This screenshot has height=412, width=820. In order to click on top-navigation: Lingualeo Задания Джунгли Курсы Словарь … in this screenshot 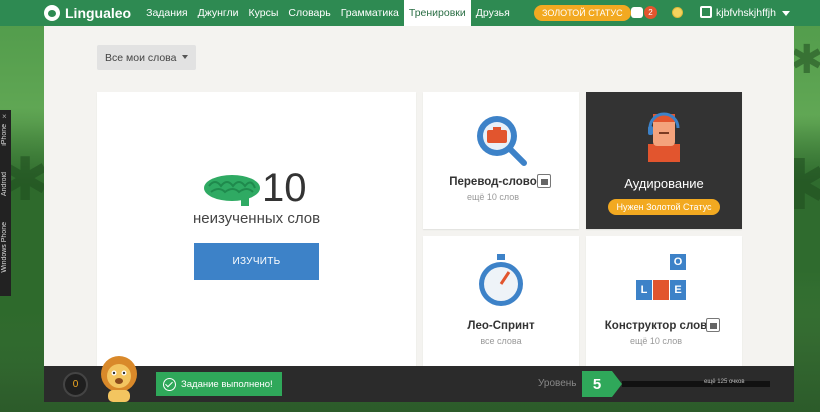, I will do `click(410, 13)`.